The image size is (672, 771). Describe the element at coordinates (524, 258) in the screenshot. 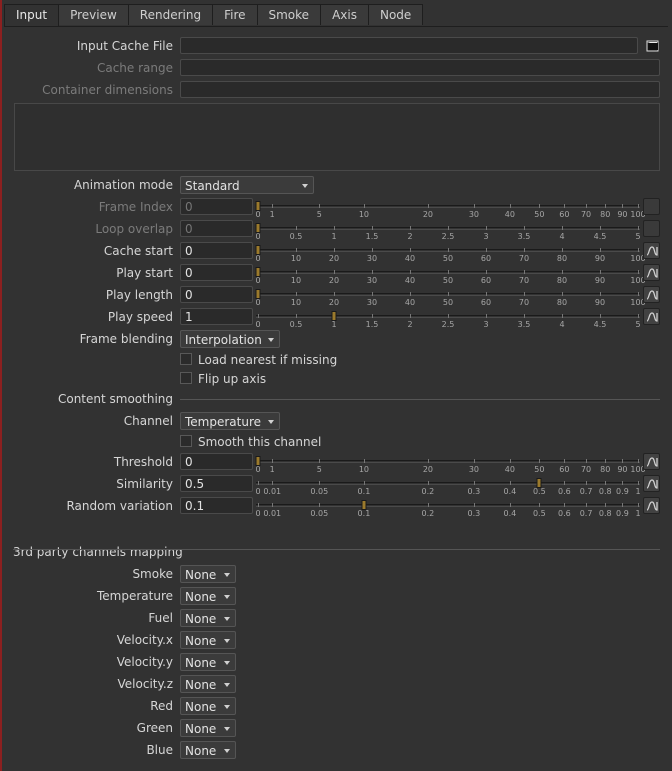

I see `slider-tick-label: 70` at that location.